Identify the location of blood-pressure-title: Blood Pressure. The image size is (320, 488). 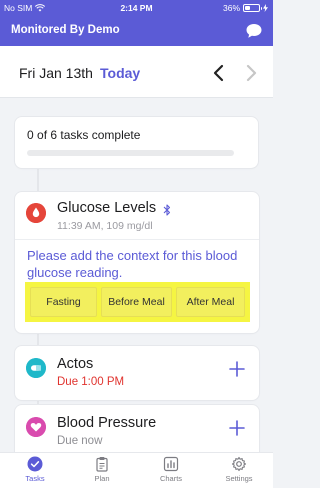
(107, 423).